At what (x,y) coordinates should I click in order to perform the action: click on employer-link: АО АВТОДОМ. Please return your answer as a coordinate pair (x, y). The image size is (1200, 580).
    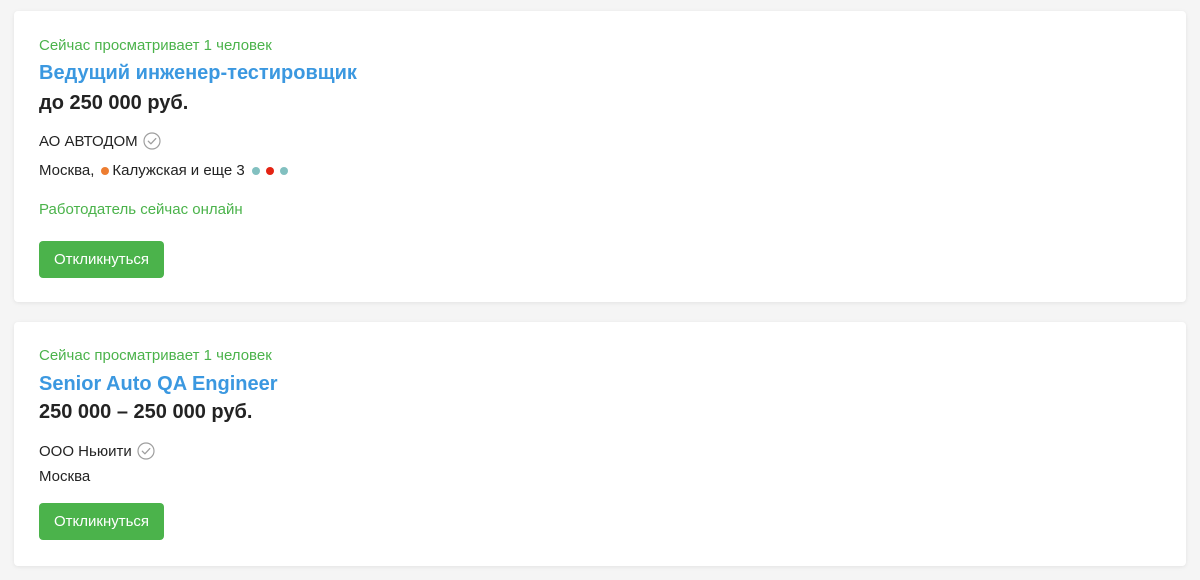
    Looking at the image, I should click on (88, 141).